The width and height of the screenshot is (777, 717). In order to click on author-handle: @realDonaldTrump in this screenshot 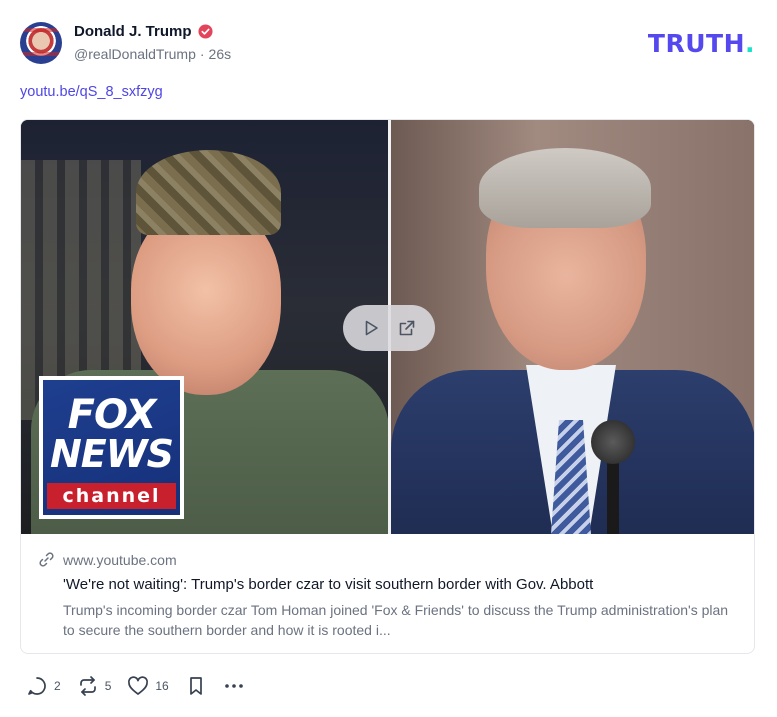, I will do `click(135, 54)`.